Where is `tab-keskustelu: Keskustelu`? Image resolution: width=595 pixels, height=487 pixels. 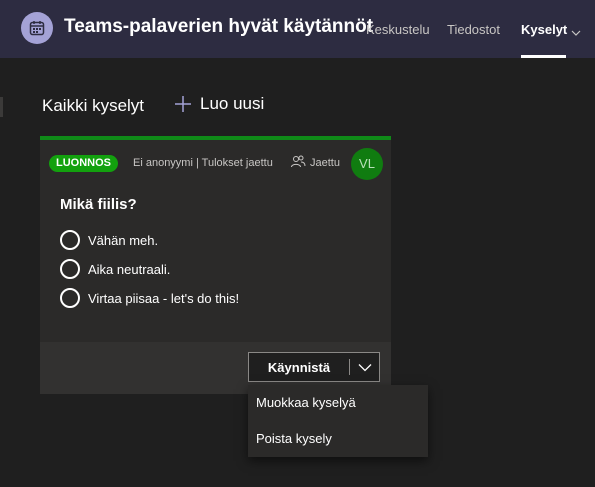 tab-keskustelu: Keskustelu is located at coordinates (398, 29).